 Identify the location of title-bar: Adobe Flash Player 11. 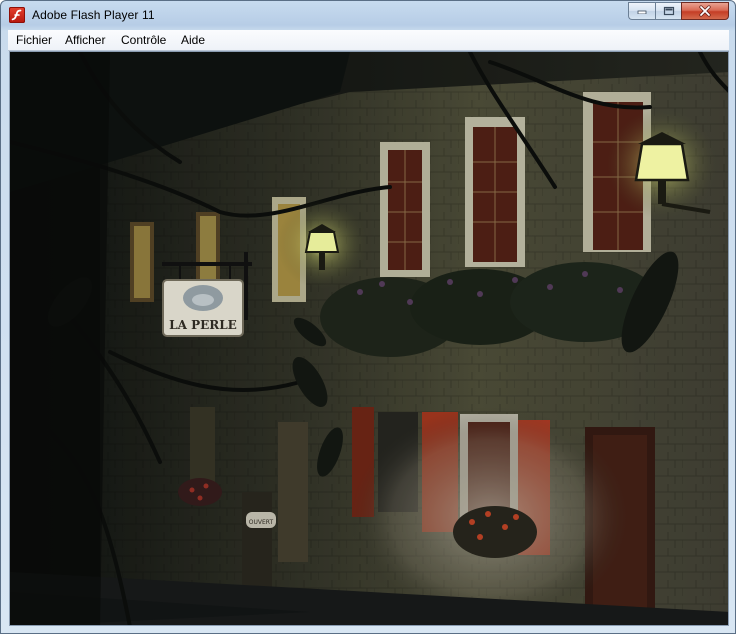
(368, 15).